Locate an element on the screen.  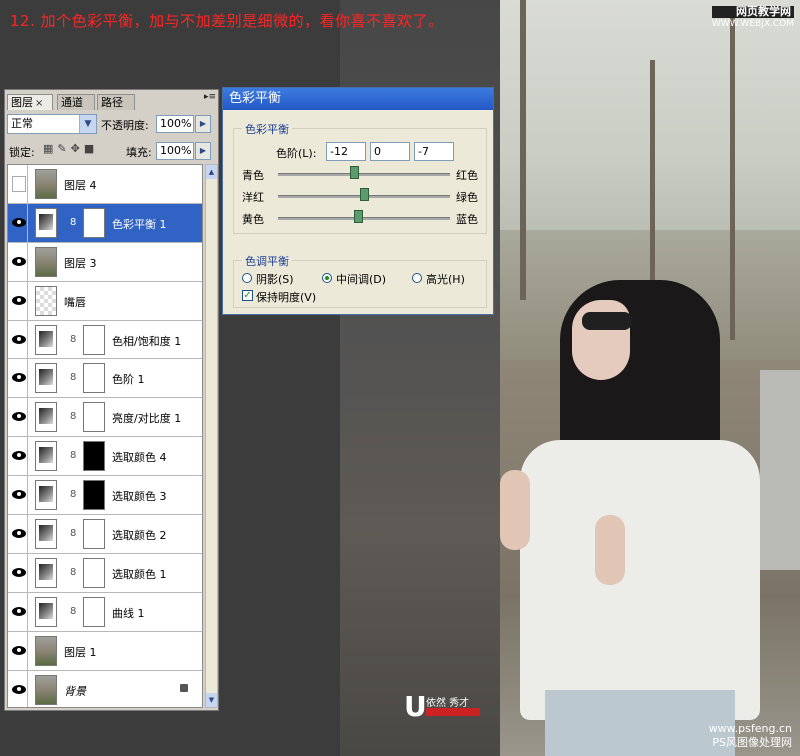
levels-icon is located at coordinates (46, 378).